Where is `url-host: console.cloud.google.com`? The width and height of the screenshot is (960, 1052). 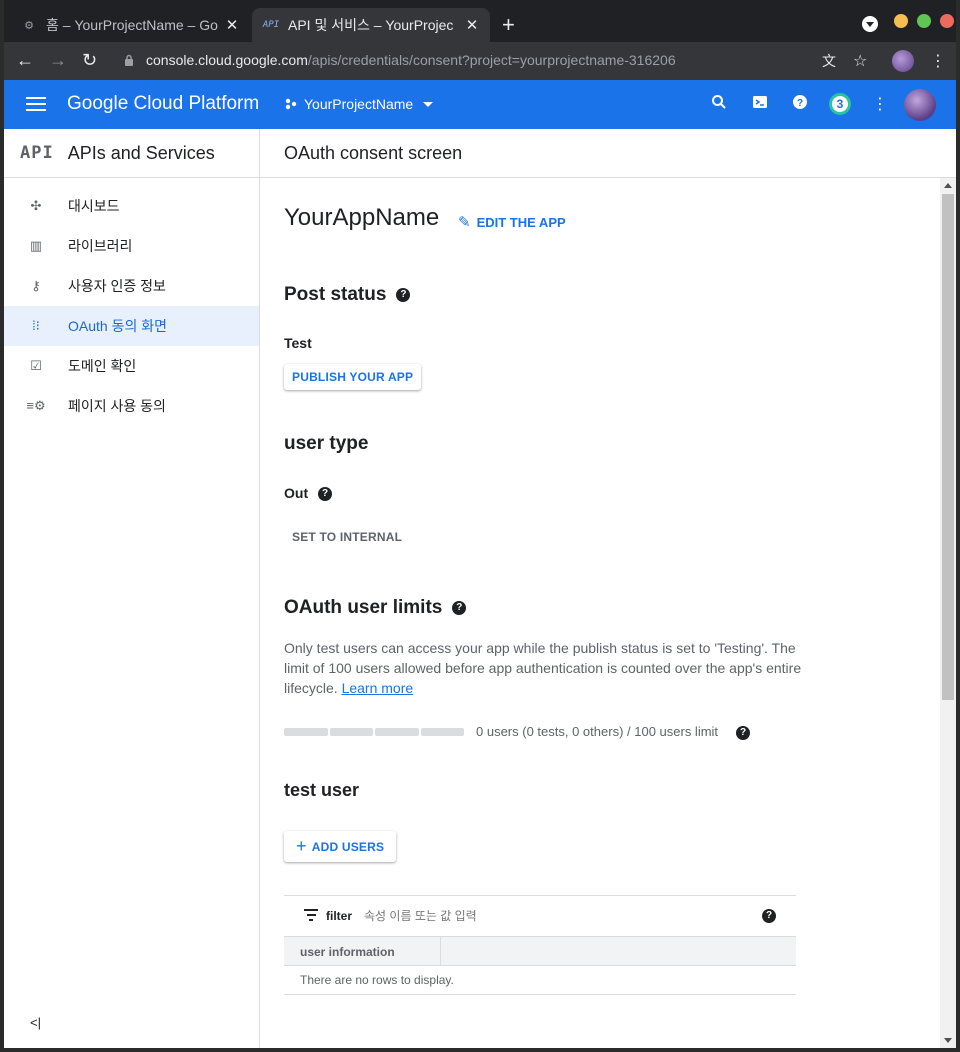 url-host: console.cloud.google.com is located at coordinates (227, 60).